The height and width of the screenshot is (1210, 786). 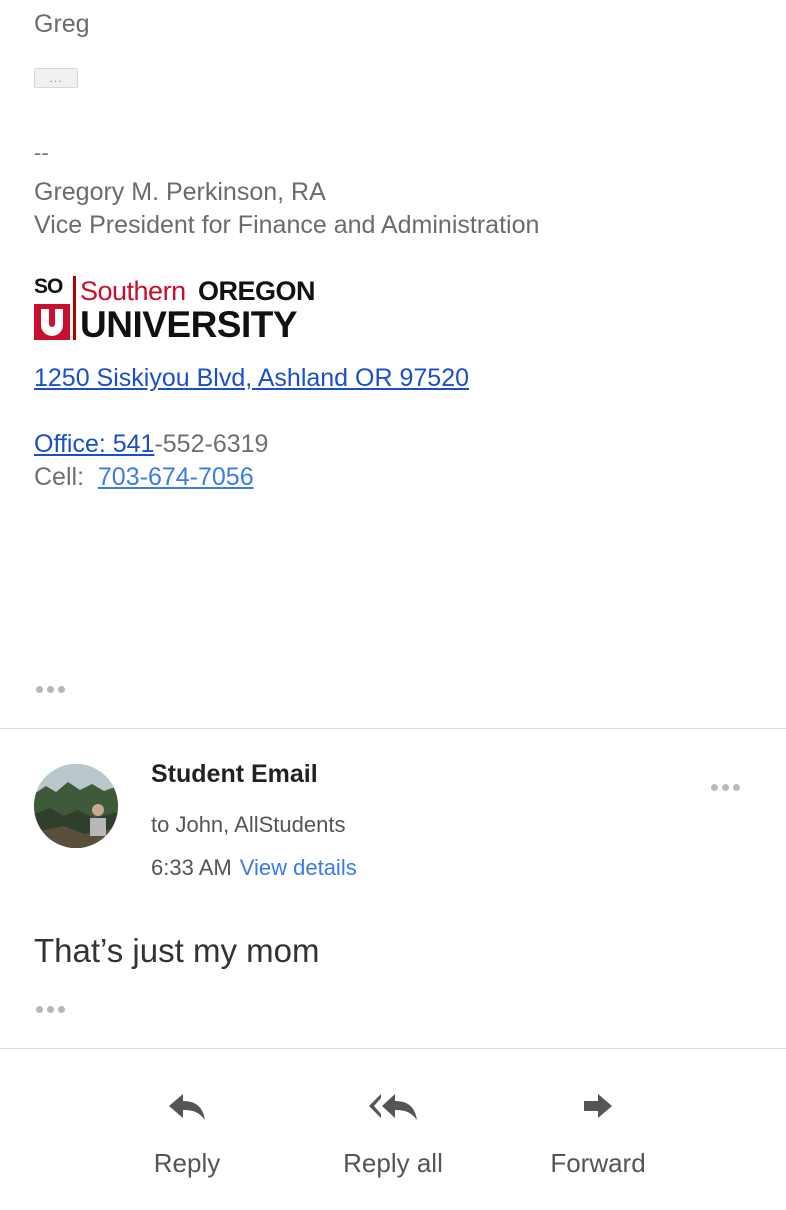 What do you see at coordinates (177, 950) in the screenshot?
I see `message-body: That’s just my mom` at bounding box center [177, 950].